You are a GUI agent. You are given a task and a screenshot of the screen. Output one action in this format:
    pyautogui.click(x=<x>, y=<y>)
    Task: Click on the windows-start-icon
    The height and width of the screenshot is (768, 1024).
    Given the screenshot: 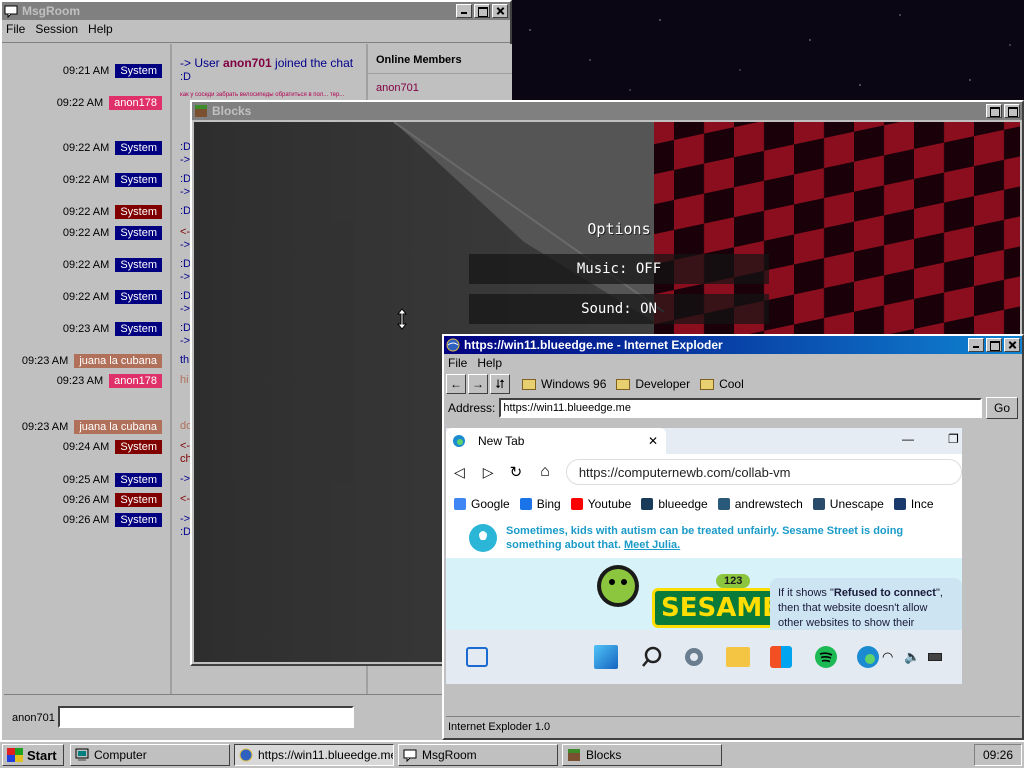 What is the action you would take?
    pyautogui.click(x=606, y=657)
    